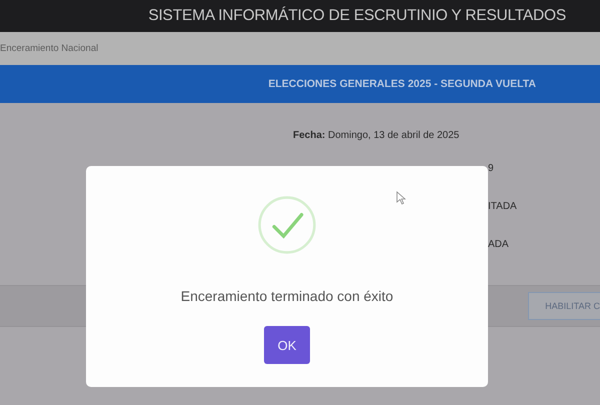  What do you see at coordinates (357, 16) in the screenshot?
I see `system-title: SISTEMA INFORMÁTICO DE ESCRUTINIO Y RESULTADOS` at bounding box center [357, 16].